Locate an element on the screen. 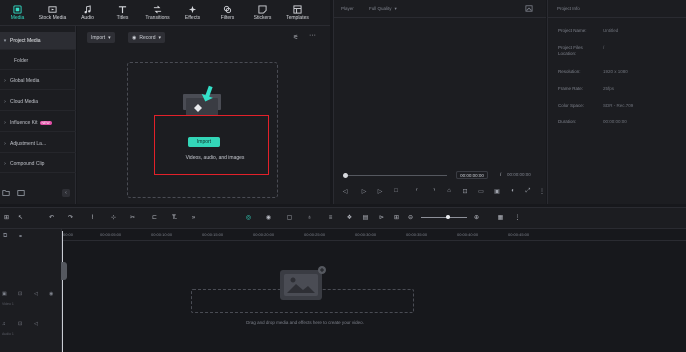 This screenshot has width=686, height=352. sidebar-item-cloud-media: › Cloud Media is located at coordinates (38, 102).